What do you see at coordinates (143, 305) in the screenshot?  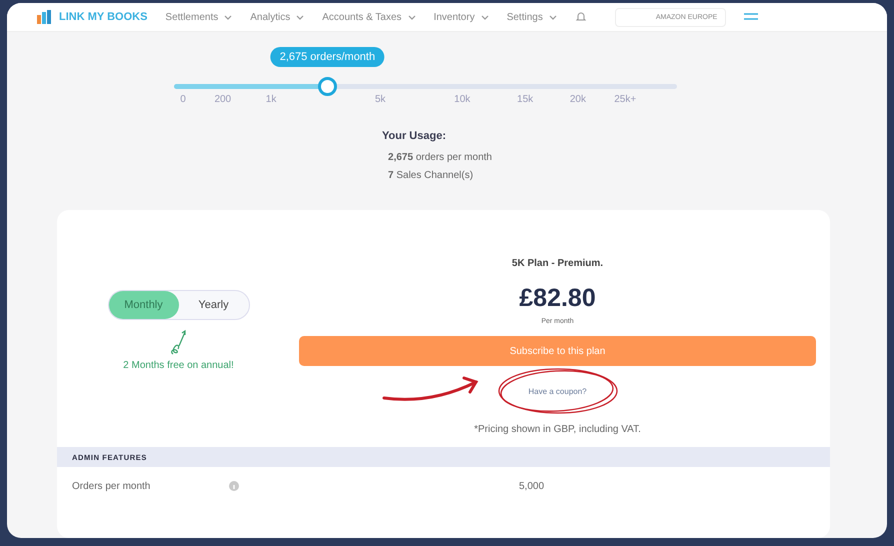 I see `billing-option: Monthly` at bounding box center [143, 305].